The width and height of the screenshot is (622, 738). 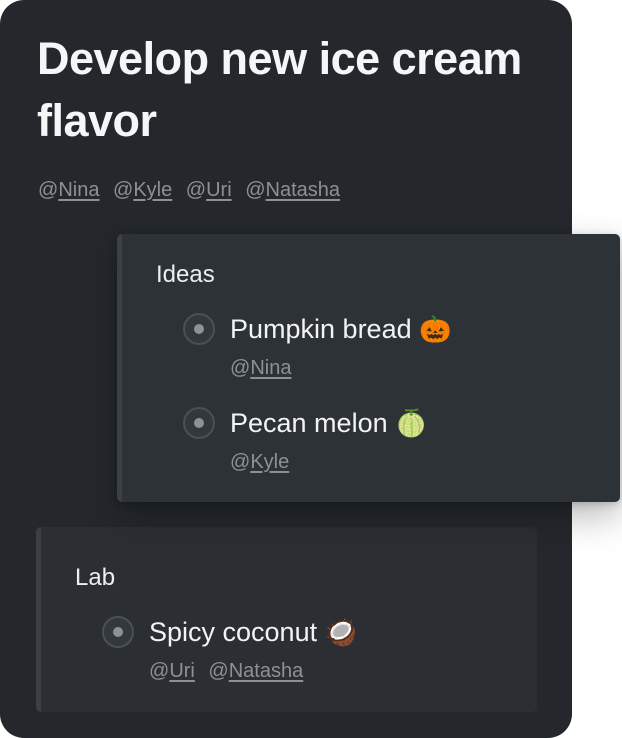 I want to click on item-mentions: @Kyle, so click(x=259, y=462).